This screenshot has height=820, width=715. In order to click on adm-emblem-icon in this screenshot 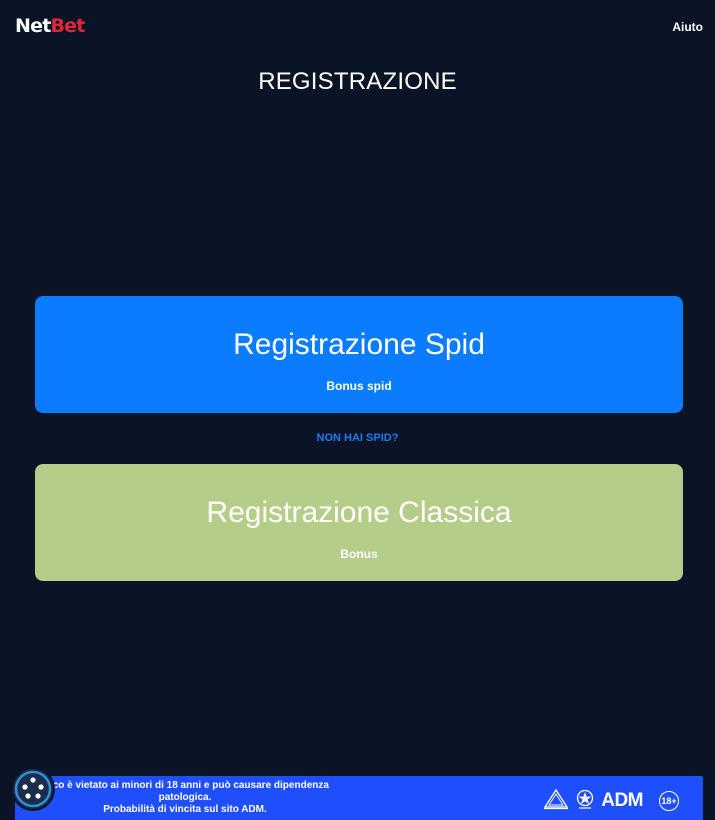, I will do `click(556, 801)`.